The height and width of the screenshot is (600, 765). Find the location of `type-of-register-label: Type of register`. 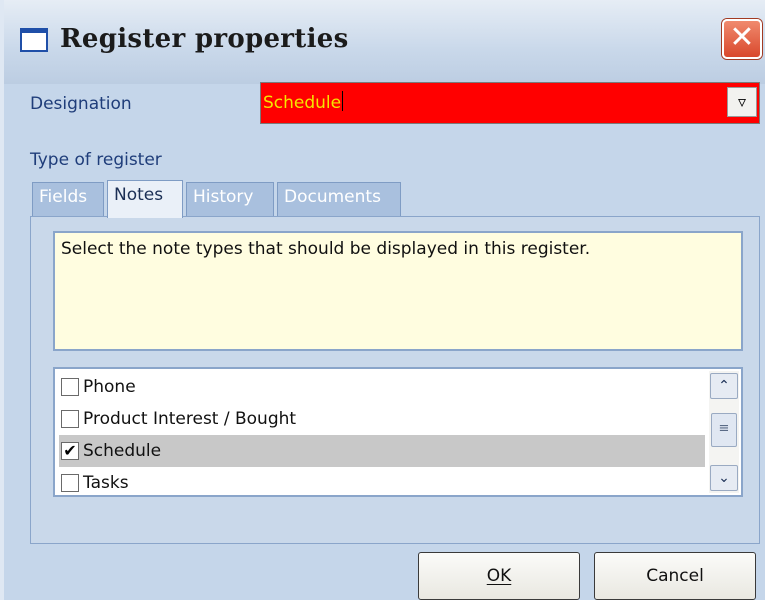

type-of-register-label: Type of register is located at coordinates (96, 160).